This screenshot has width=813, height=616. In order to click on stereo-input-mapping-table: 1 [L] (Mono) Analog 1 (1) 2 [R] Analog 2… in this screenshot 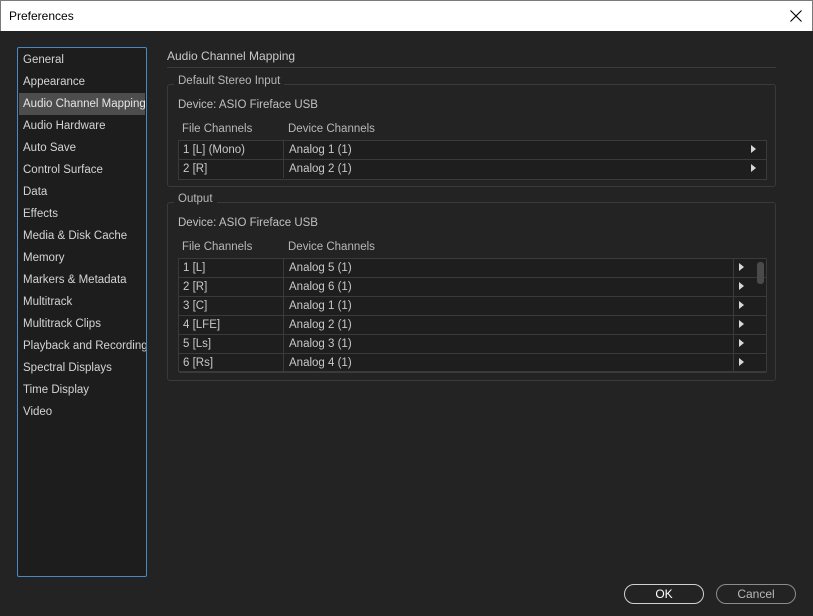, I will do `click(472, 160)`.